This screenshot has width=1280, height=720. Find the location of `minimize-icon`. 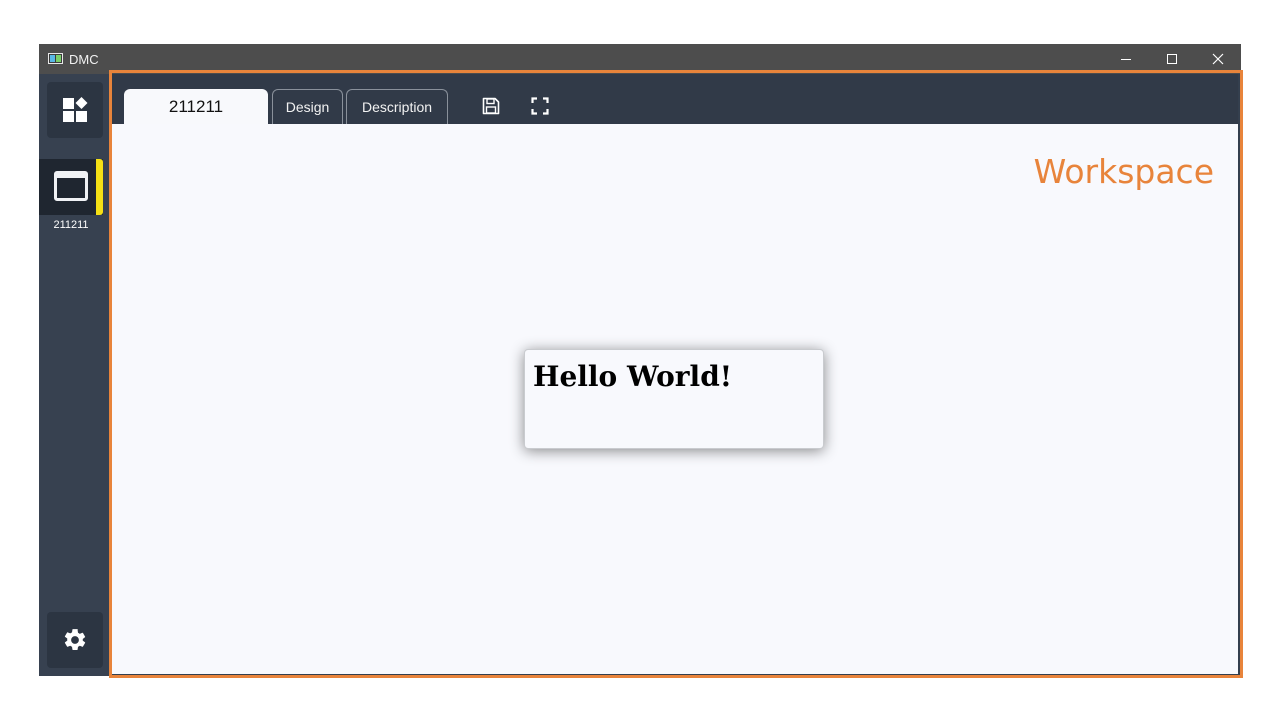

minimize-icon is located at coordinates (1126, 59).